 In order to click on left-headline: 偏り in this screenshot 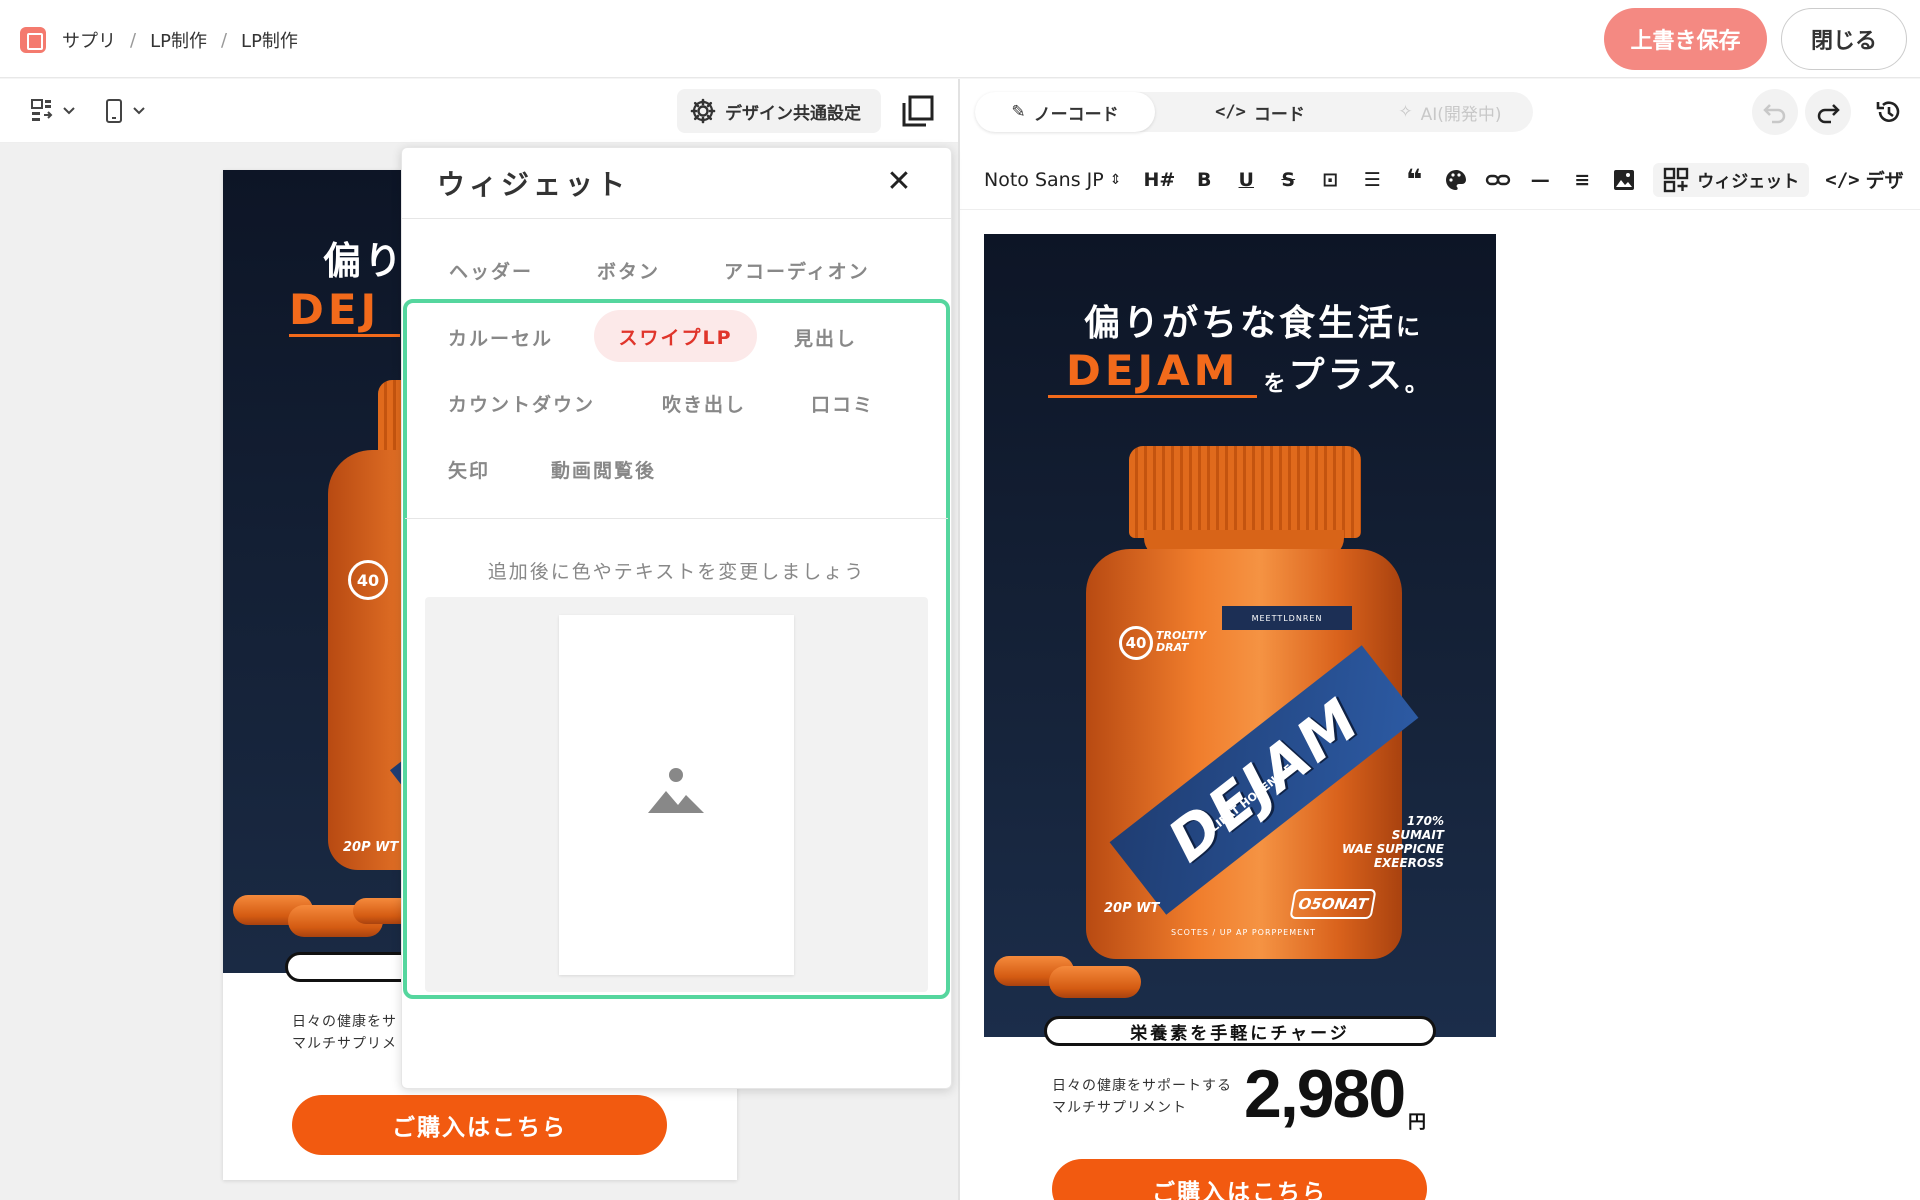, I will do `click(364, 261)`.